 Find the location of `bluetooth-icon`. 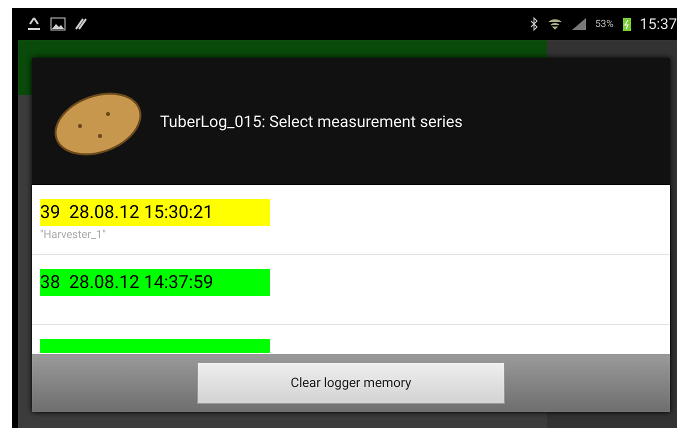

bluetooth-icon is located at coordinates (534, 24).